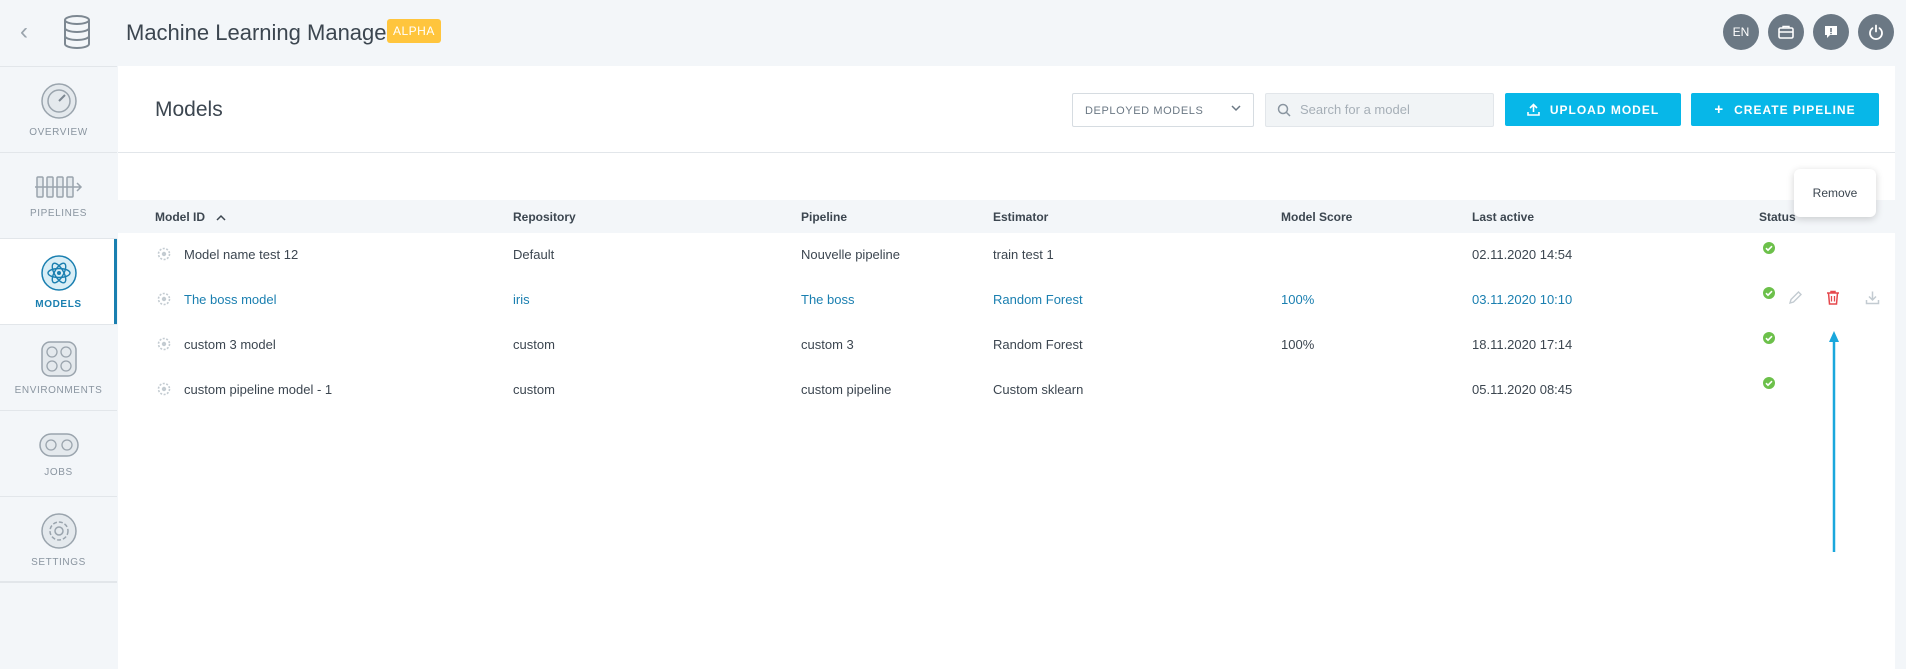  Describe the element at coordinates (58, 186) in the screenshot. I see `pipeline-icon` at that location.